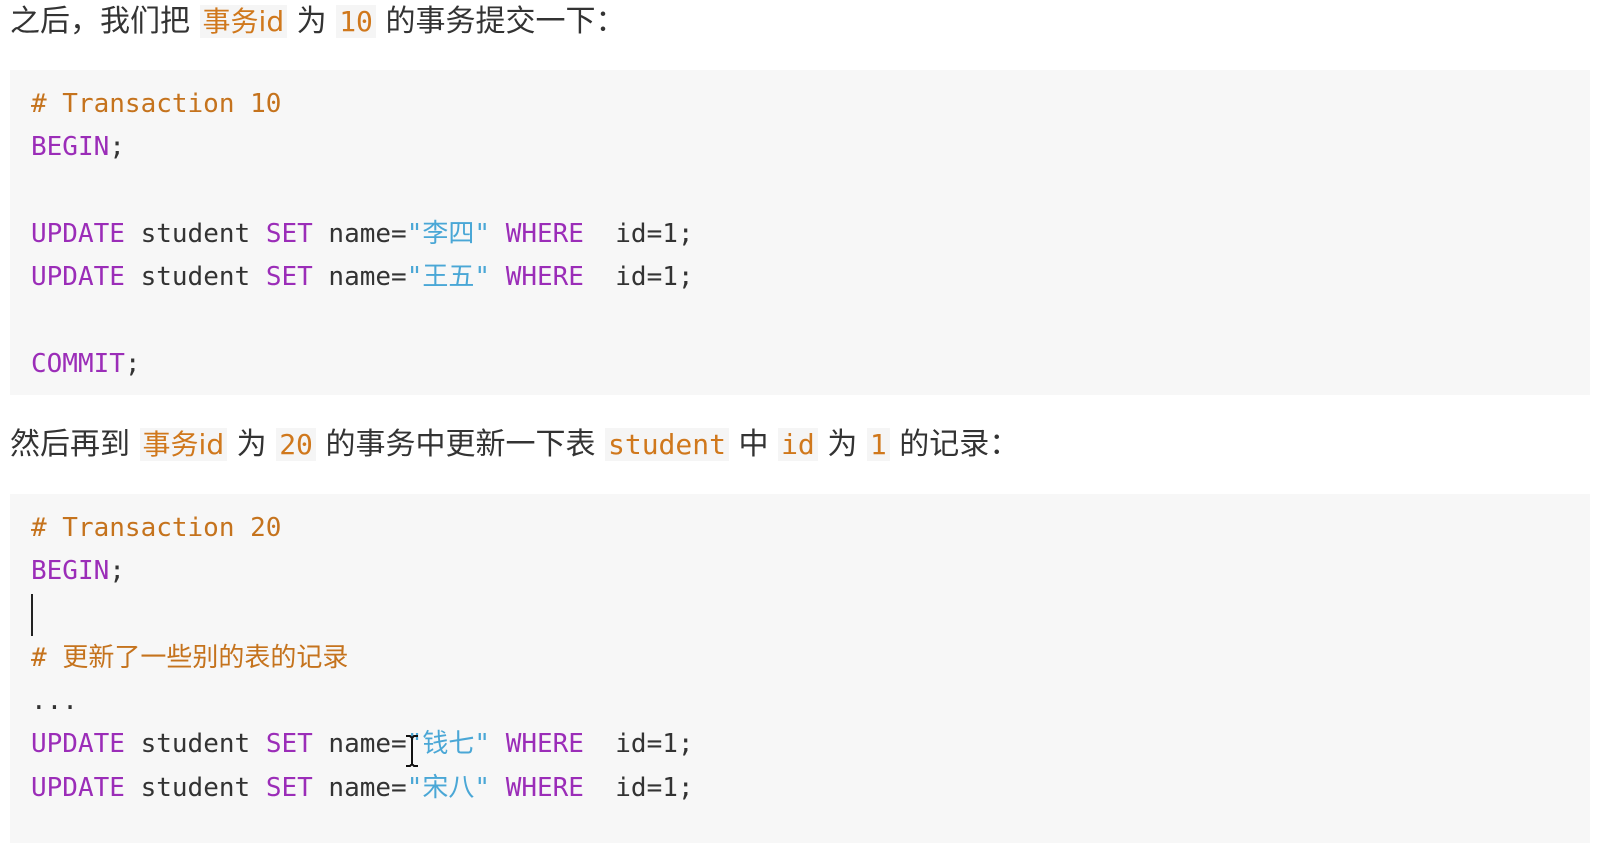  Describe the element at coordinates (356, 21) in the screenshot. I see `inline-code-10: 10` at that location.